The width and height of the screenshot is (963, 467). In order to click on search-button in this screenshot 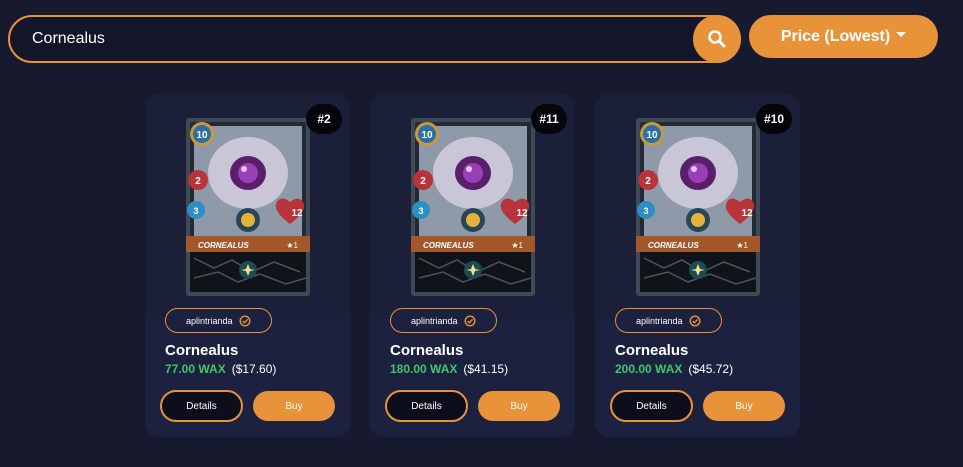, I will do `click(717, 39)`.